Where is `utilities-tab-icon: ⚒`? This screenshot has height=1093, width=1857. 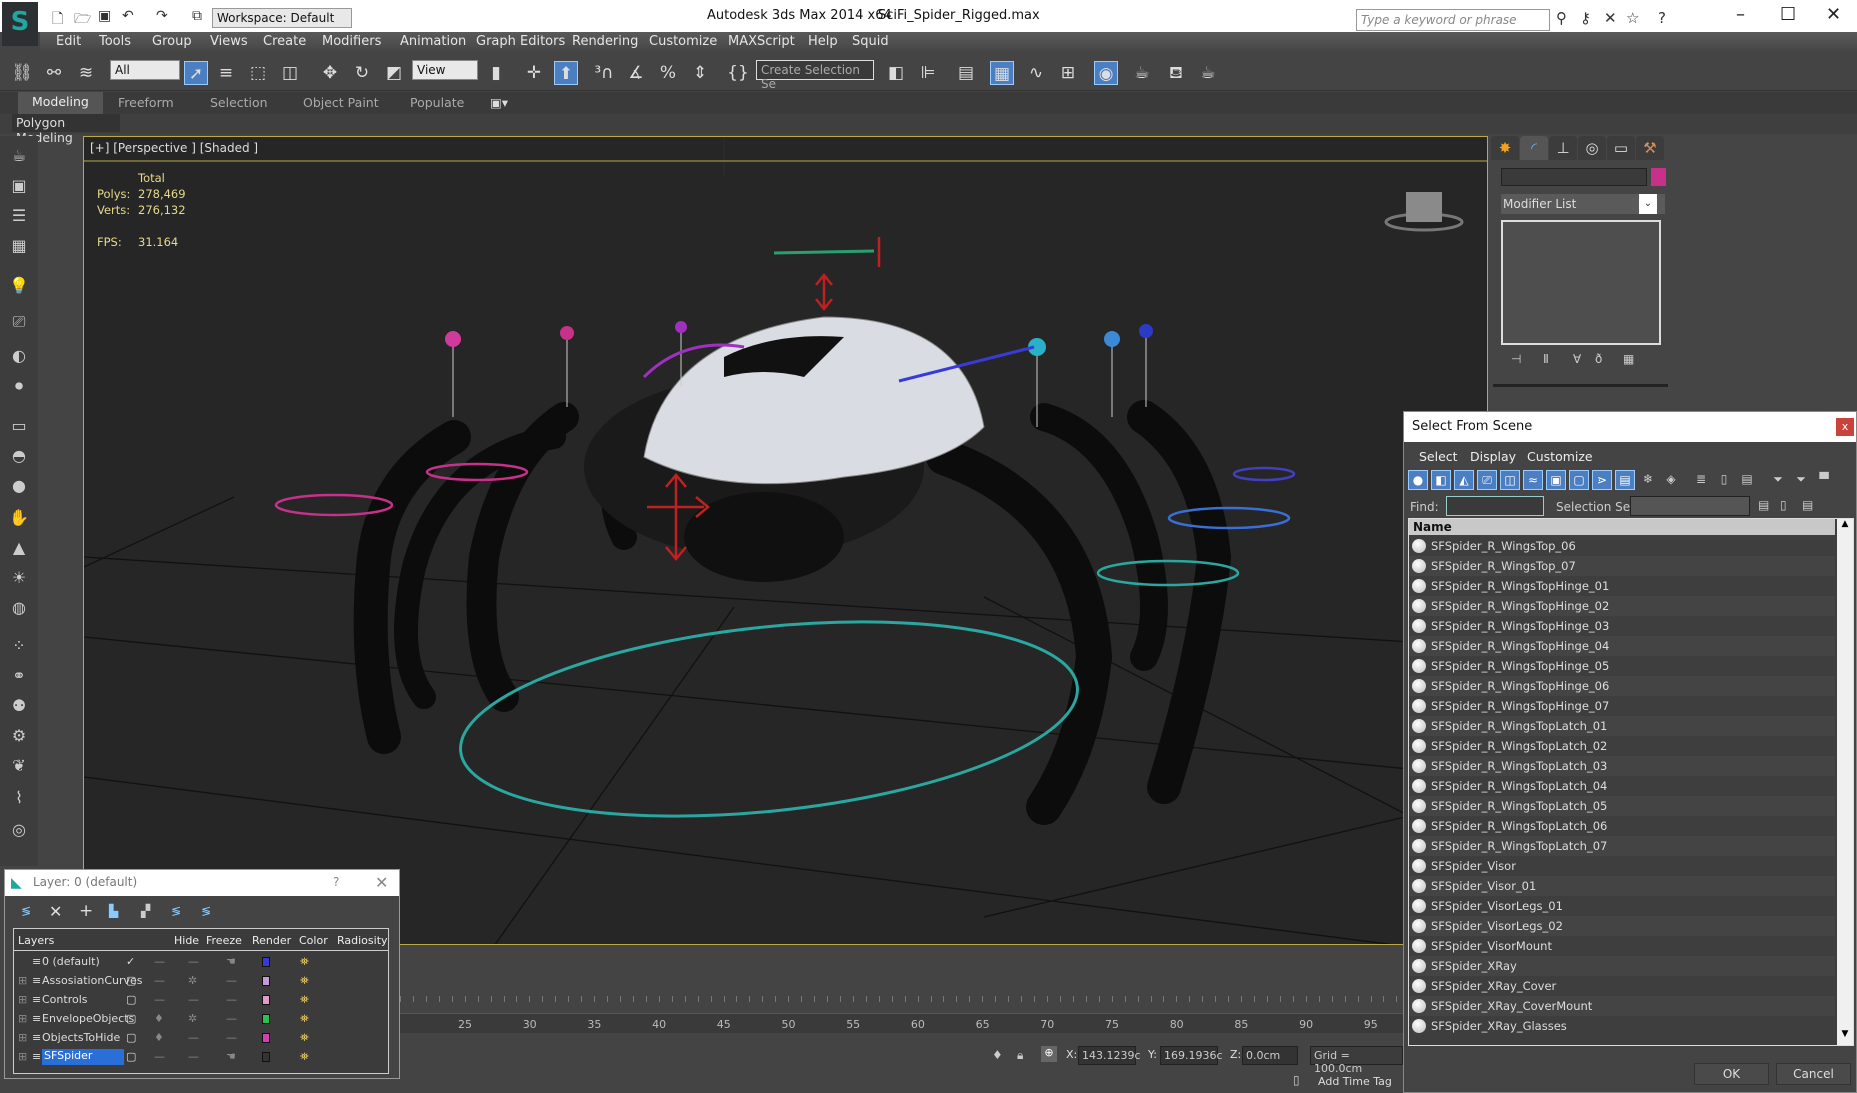 utilities-tab-icon: ⚒ is located at coordinates (1650, 148).